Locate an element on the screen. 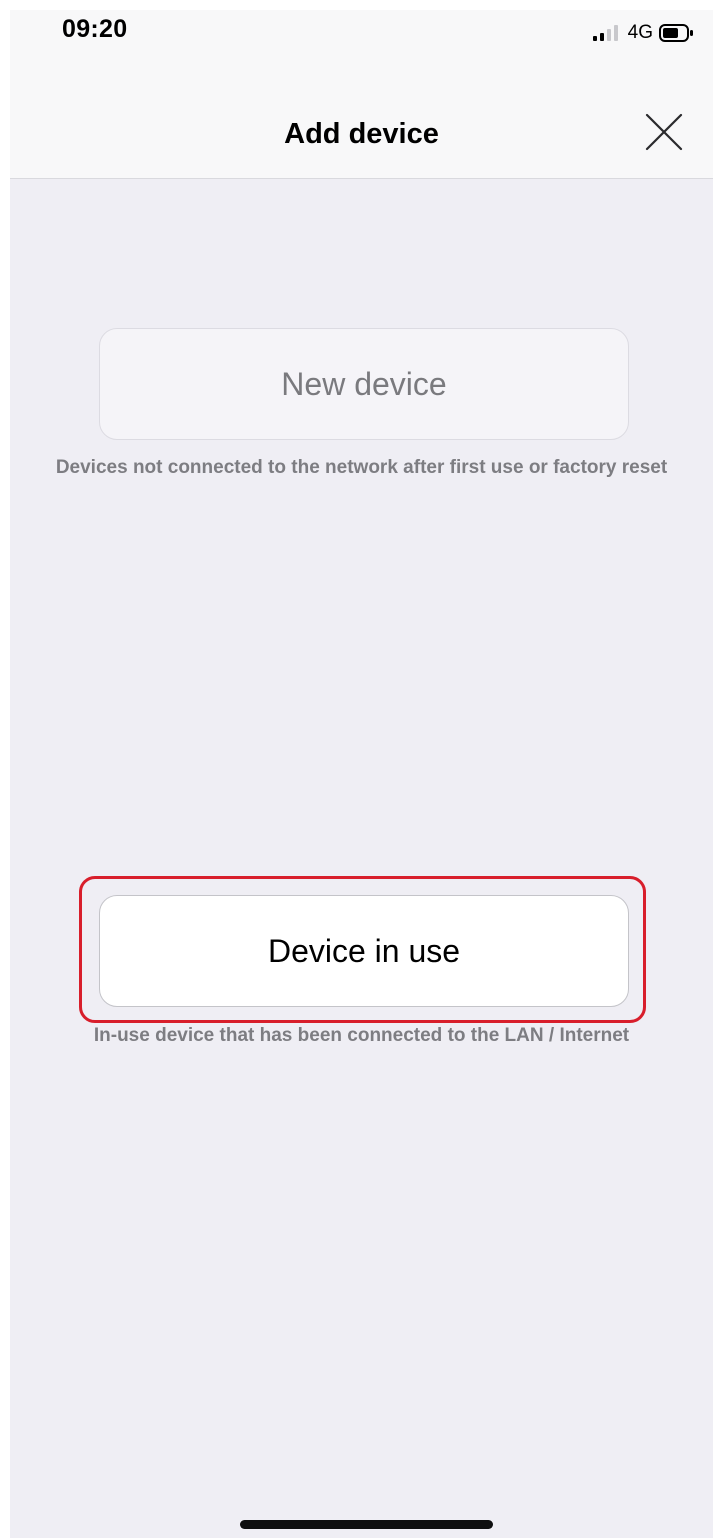  new-device-label: New device is located at coordinates (364, 383).